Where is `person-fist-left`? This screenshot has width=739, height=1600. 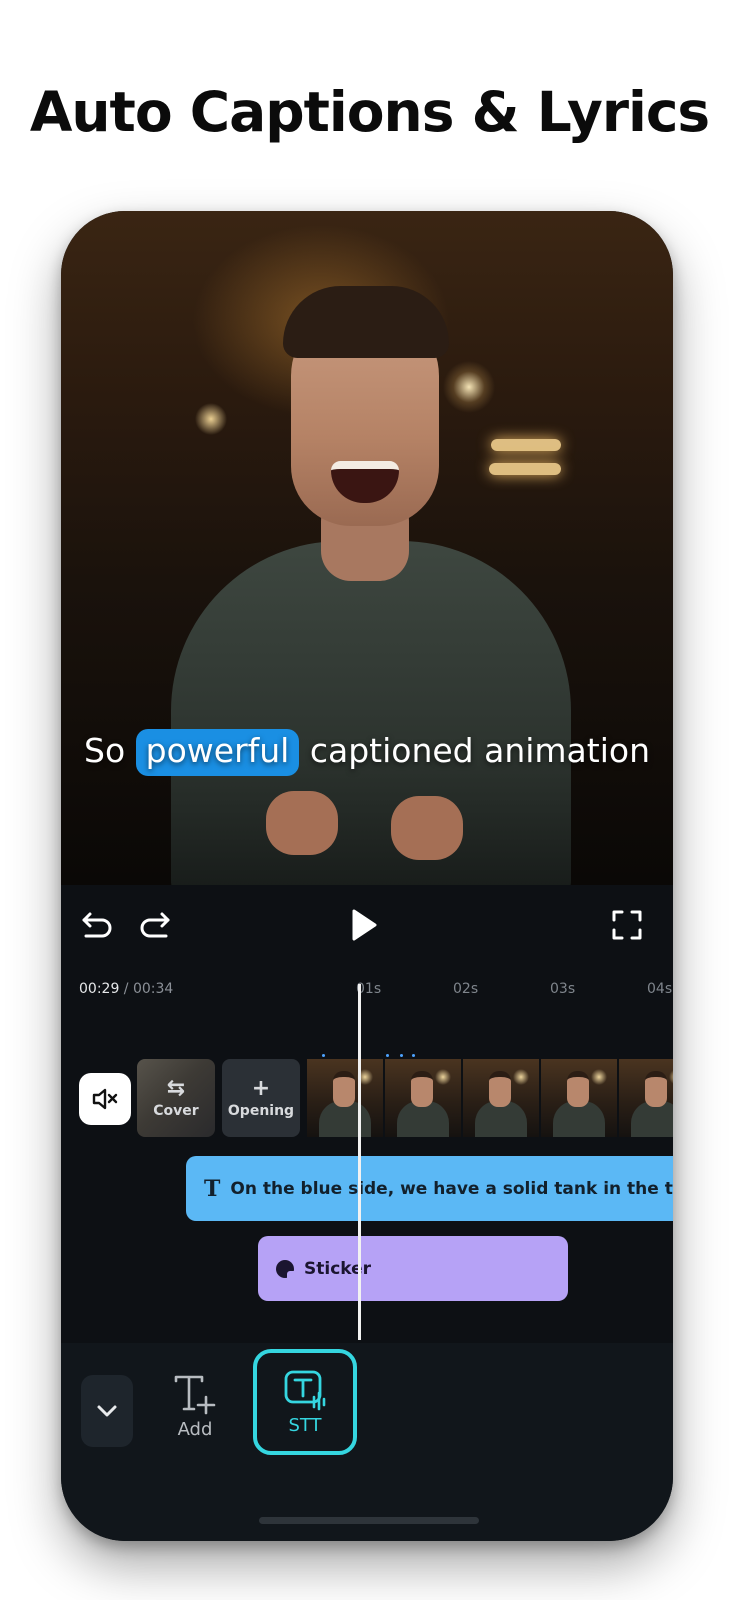 person-fist-left is located at coordinates (302, 823).